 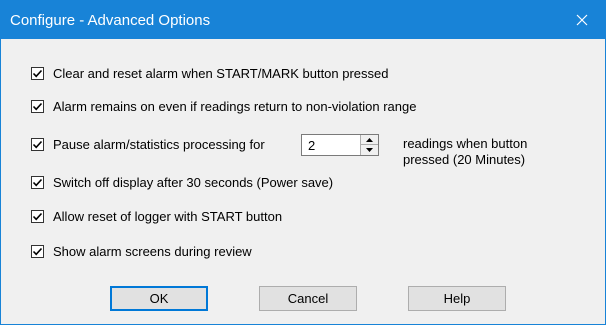 I want to click on spin-down-button, so click(x=369, y=150).